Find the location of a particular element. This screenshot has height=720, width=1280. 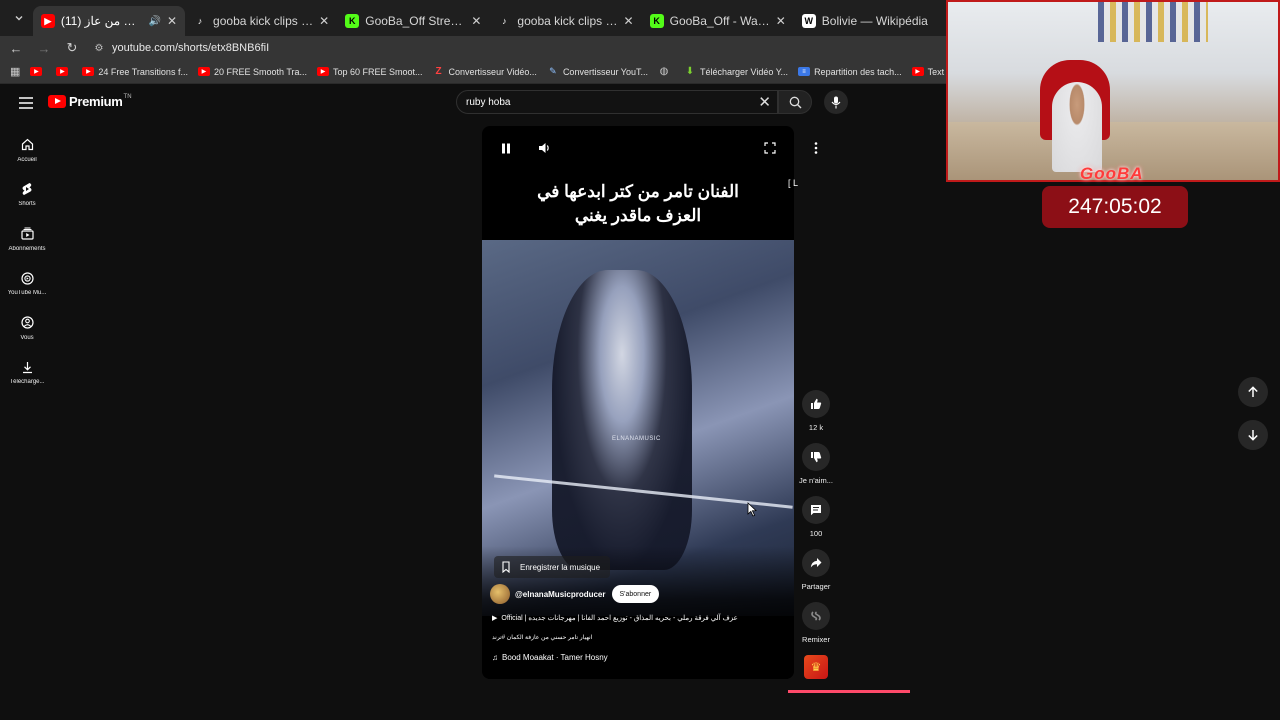

volume-icon is located at coordinates (543, 148).